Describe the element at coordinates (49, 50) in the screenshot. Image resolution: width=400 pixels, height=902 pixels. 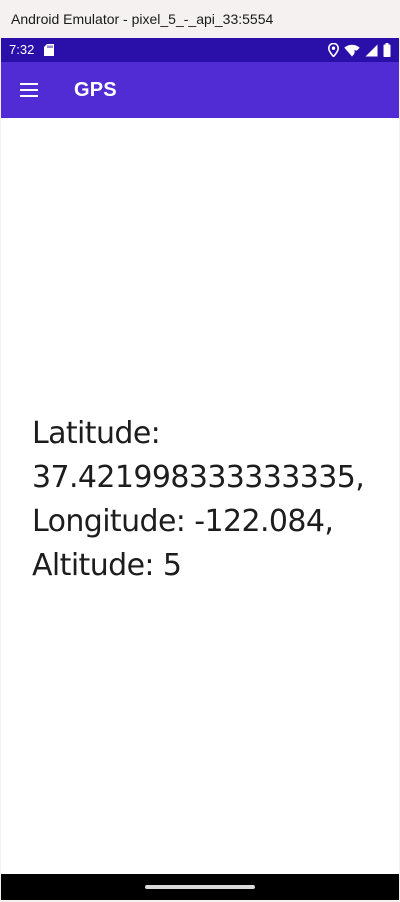
I see `sd-card-icon` at that location.